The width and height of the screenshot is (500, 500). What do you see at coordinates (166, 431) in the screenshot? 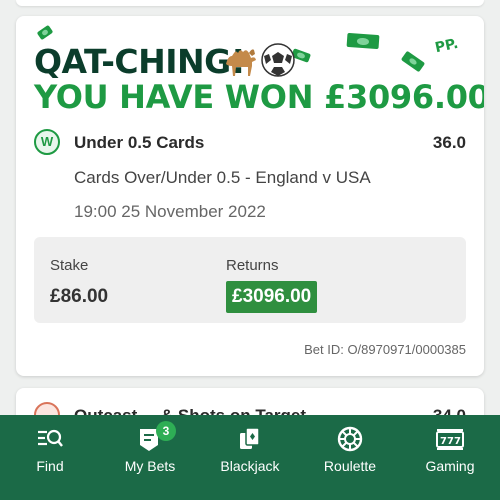
I see `bets-count-badge: 3` at bounding box center [166, 431].